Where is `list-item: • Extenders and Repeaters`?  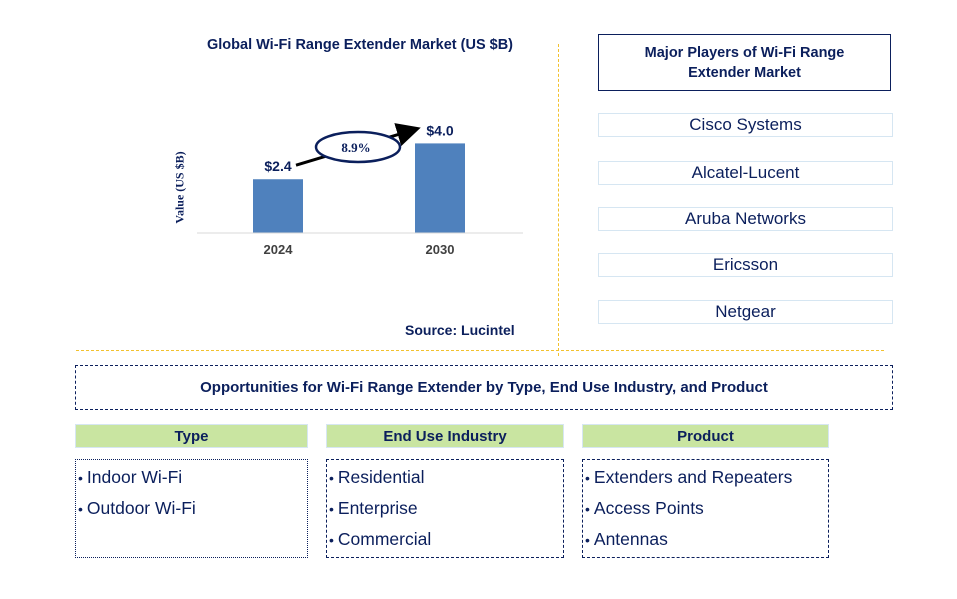
list-item: • Extenders and Repeaters is located at coordinates (689, 477).